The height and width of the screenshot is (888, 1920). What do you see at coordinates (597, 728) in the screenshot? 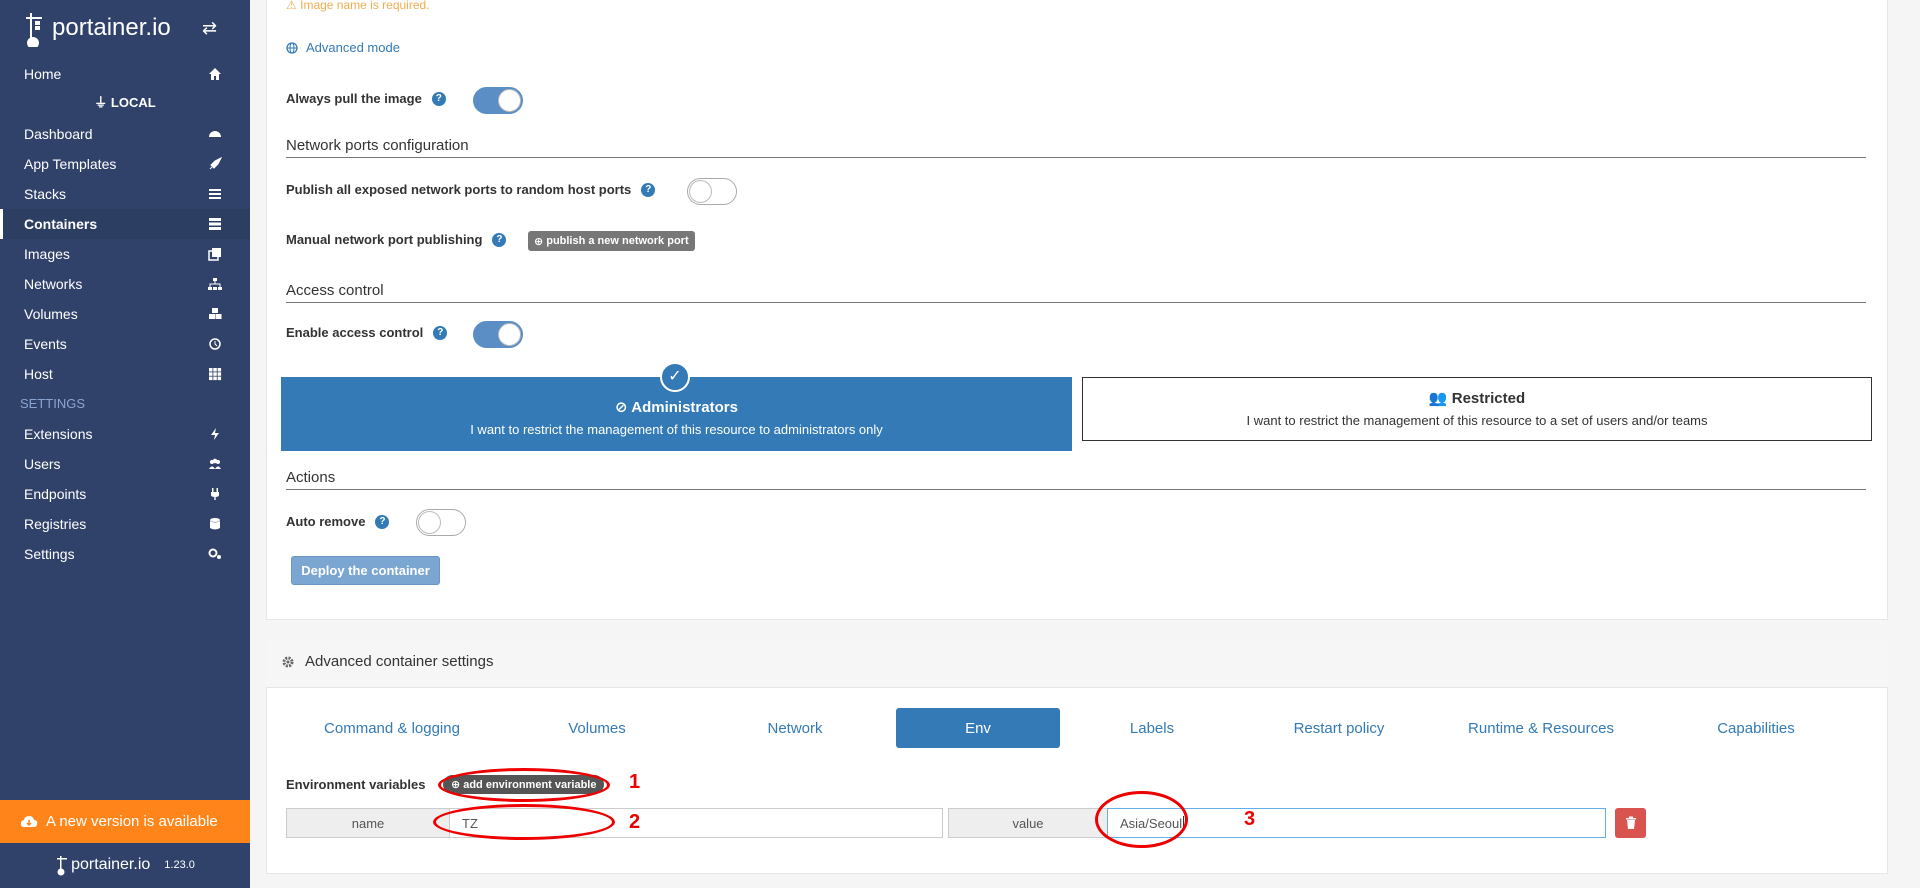
I see `tab-volumes: Volumes` at bounding box center [597, 728].